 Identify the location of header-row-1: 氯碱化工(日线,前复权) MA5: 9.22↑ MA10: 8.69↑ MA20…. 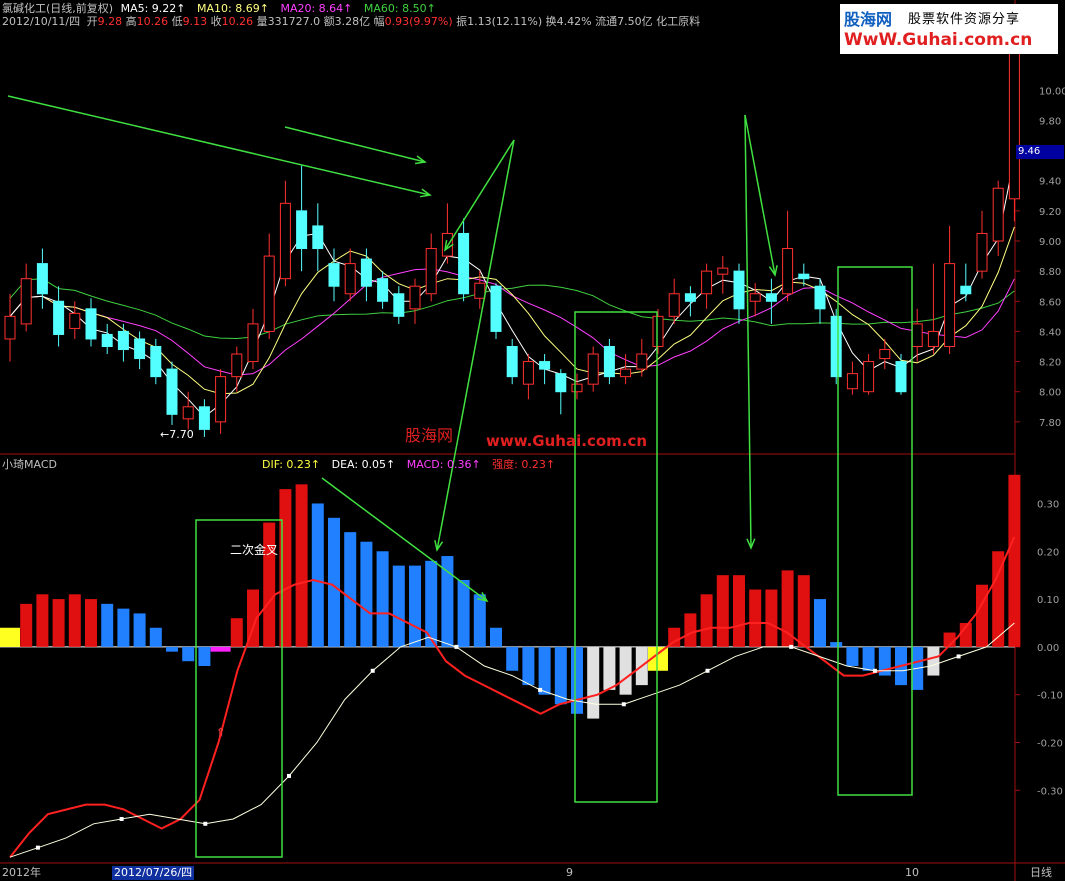
(219, 8).